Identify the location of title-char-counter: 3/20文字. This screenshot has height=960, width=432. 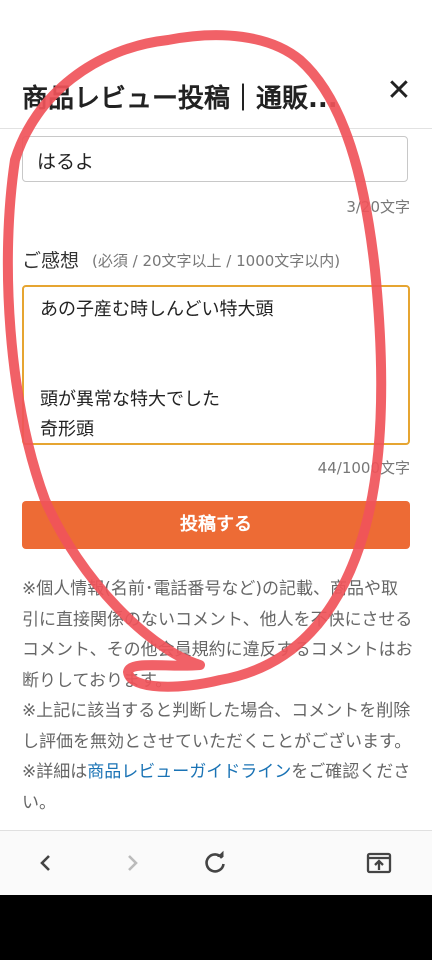
(378, 207).